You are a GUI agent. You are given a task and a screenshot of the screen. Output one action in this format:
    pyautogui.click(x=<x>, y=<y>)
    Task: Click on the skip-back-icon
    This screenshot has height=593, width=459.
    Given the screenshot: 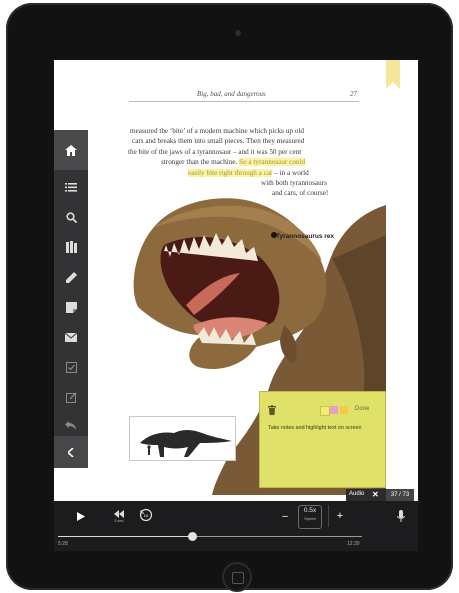 What is the action you would take?
    pyautogui.click(x=119, y=513)
    